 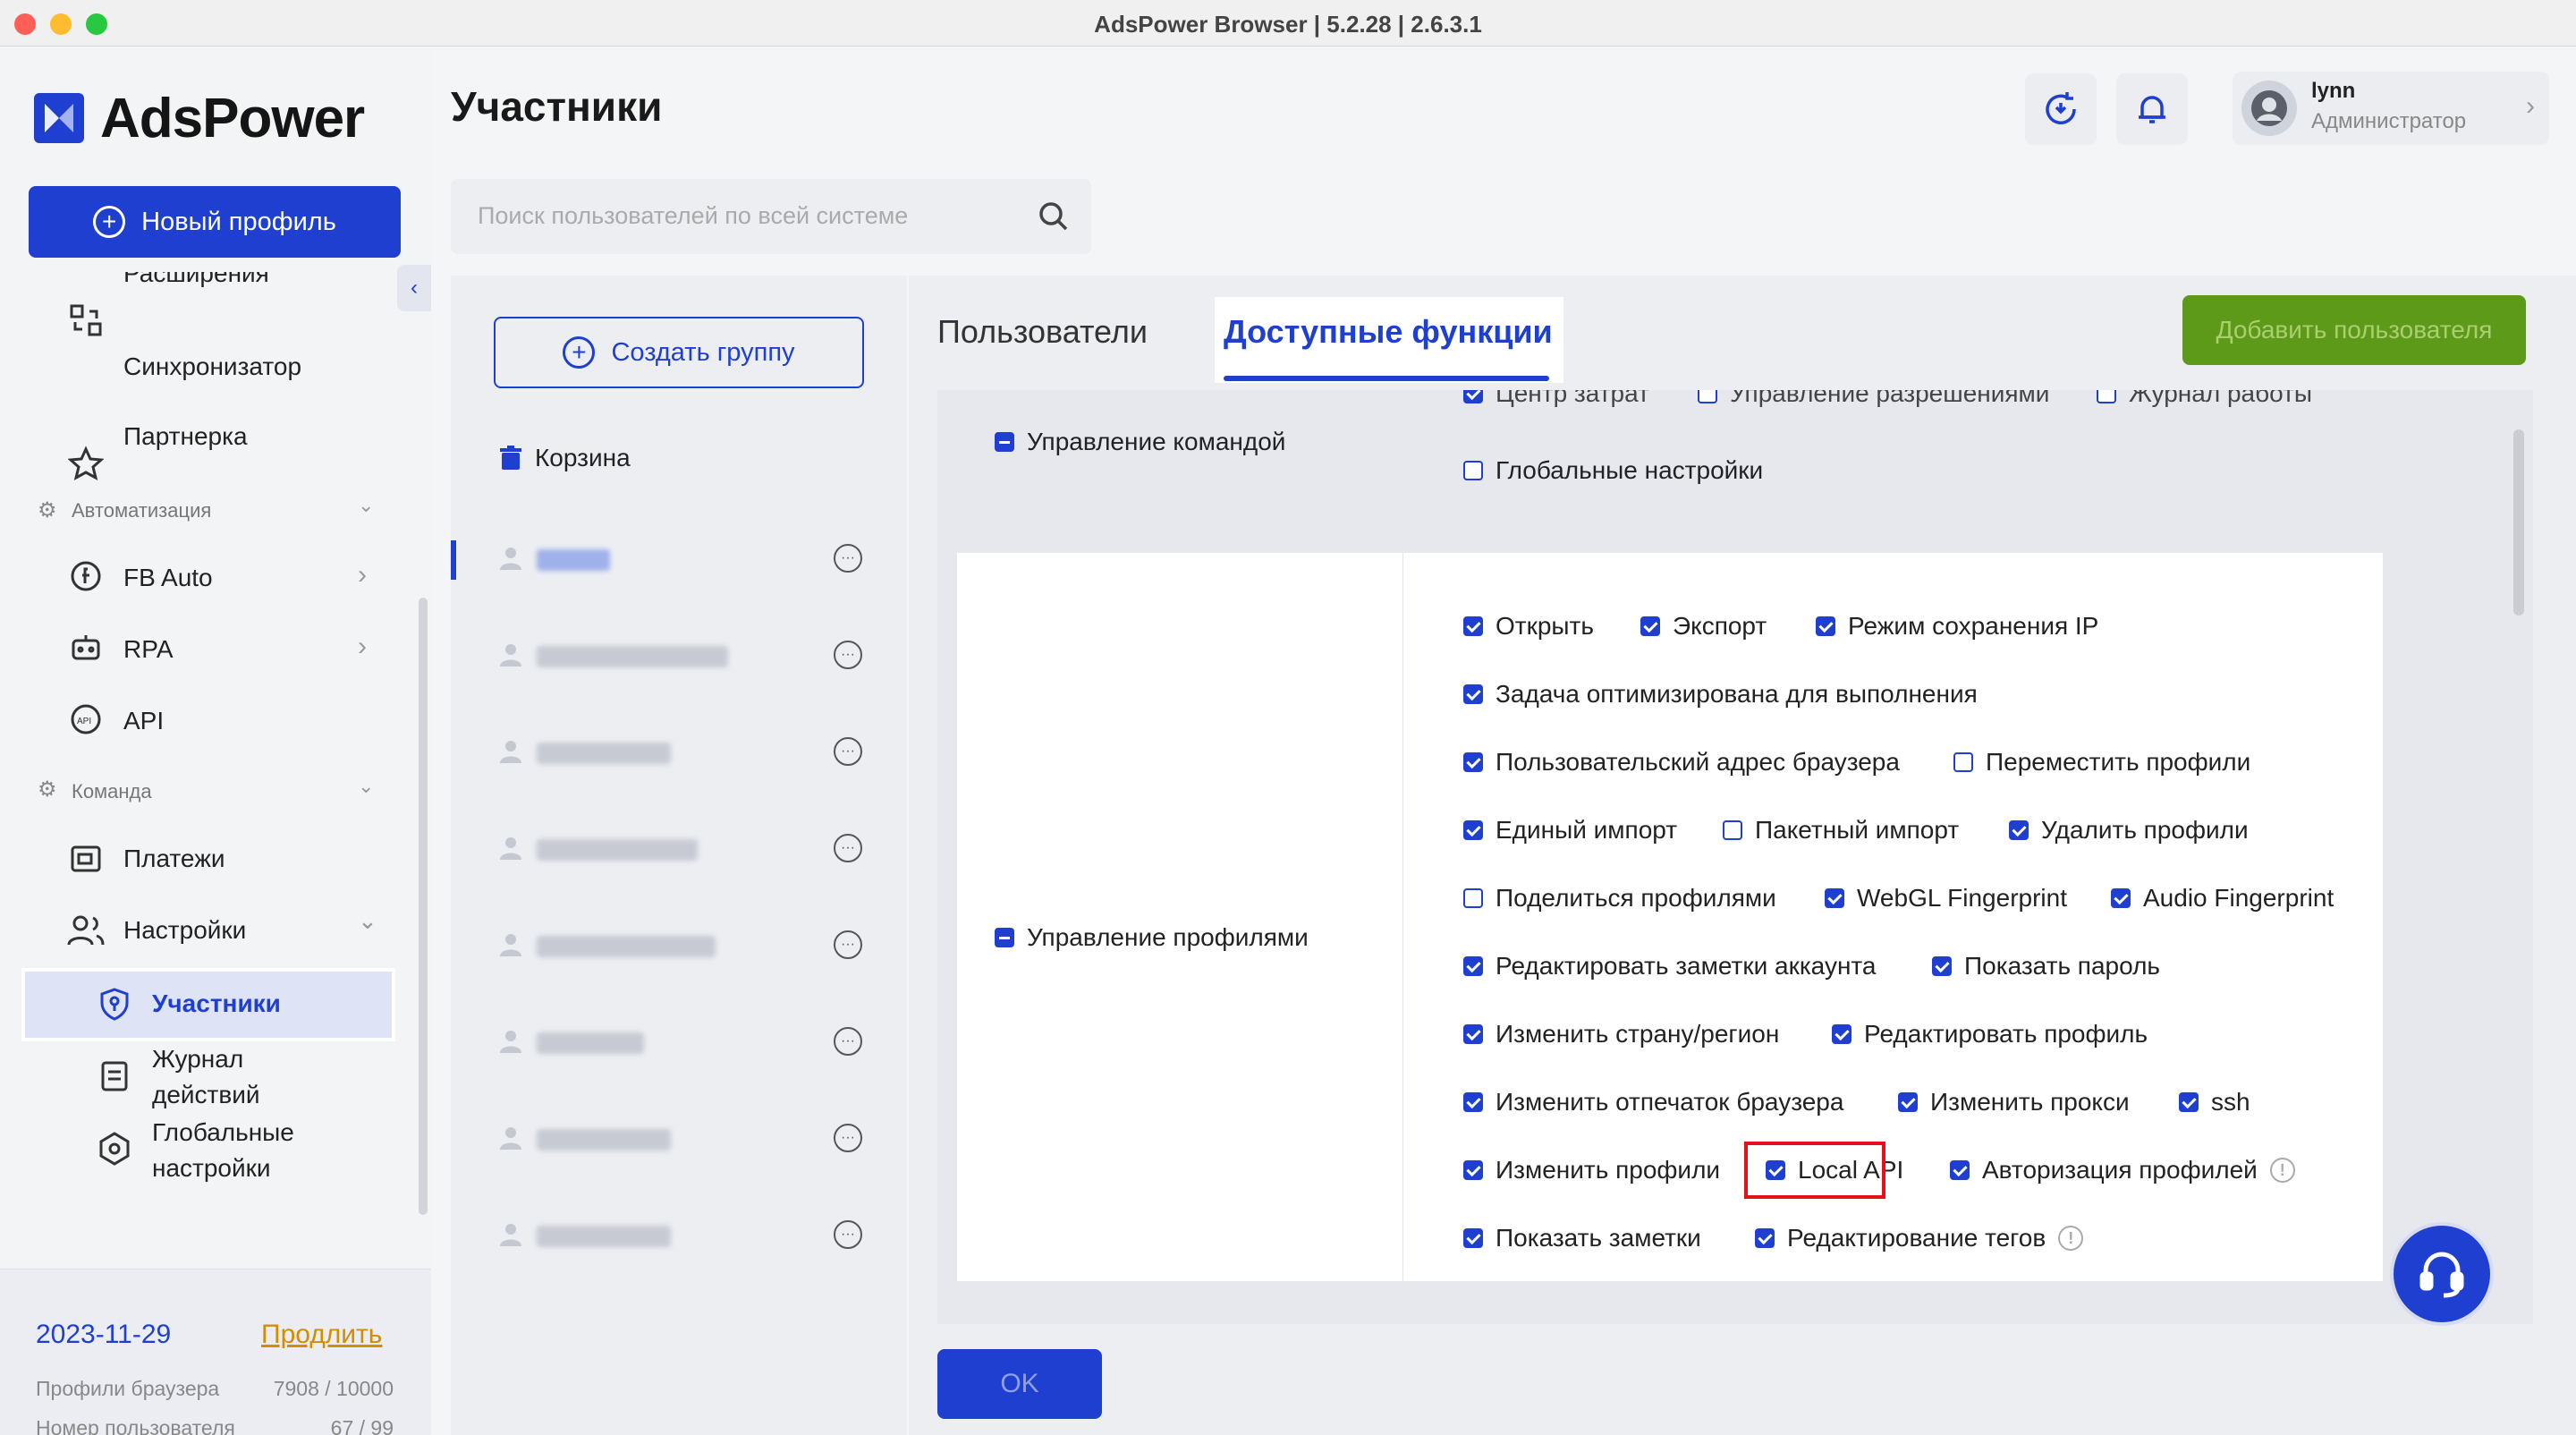 What do you see at coordinates (1919, 1238) in the screenshot?
I see `perm-edit-tags: Редактирование тегов!` at bounding box center [1919, 1238].